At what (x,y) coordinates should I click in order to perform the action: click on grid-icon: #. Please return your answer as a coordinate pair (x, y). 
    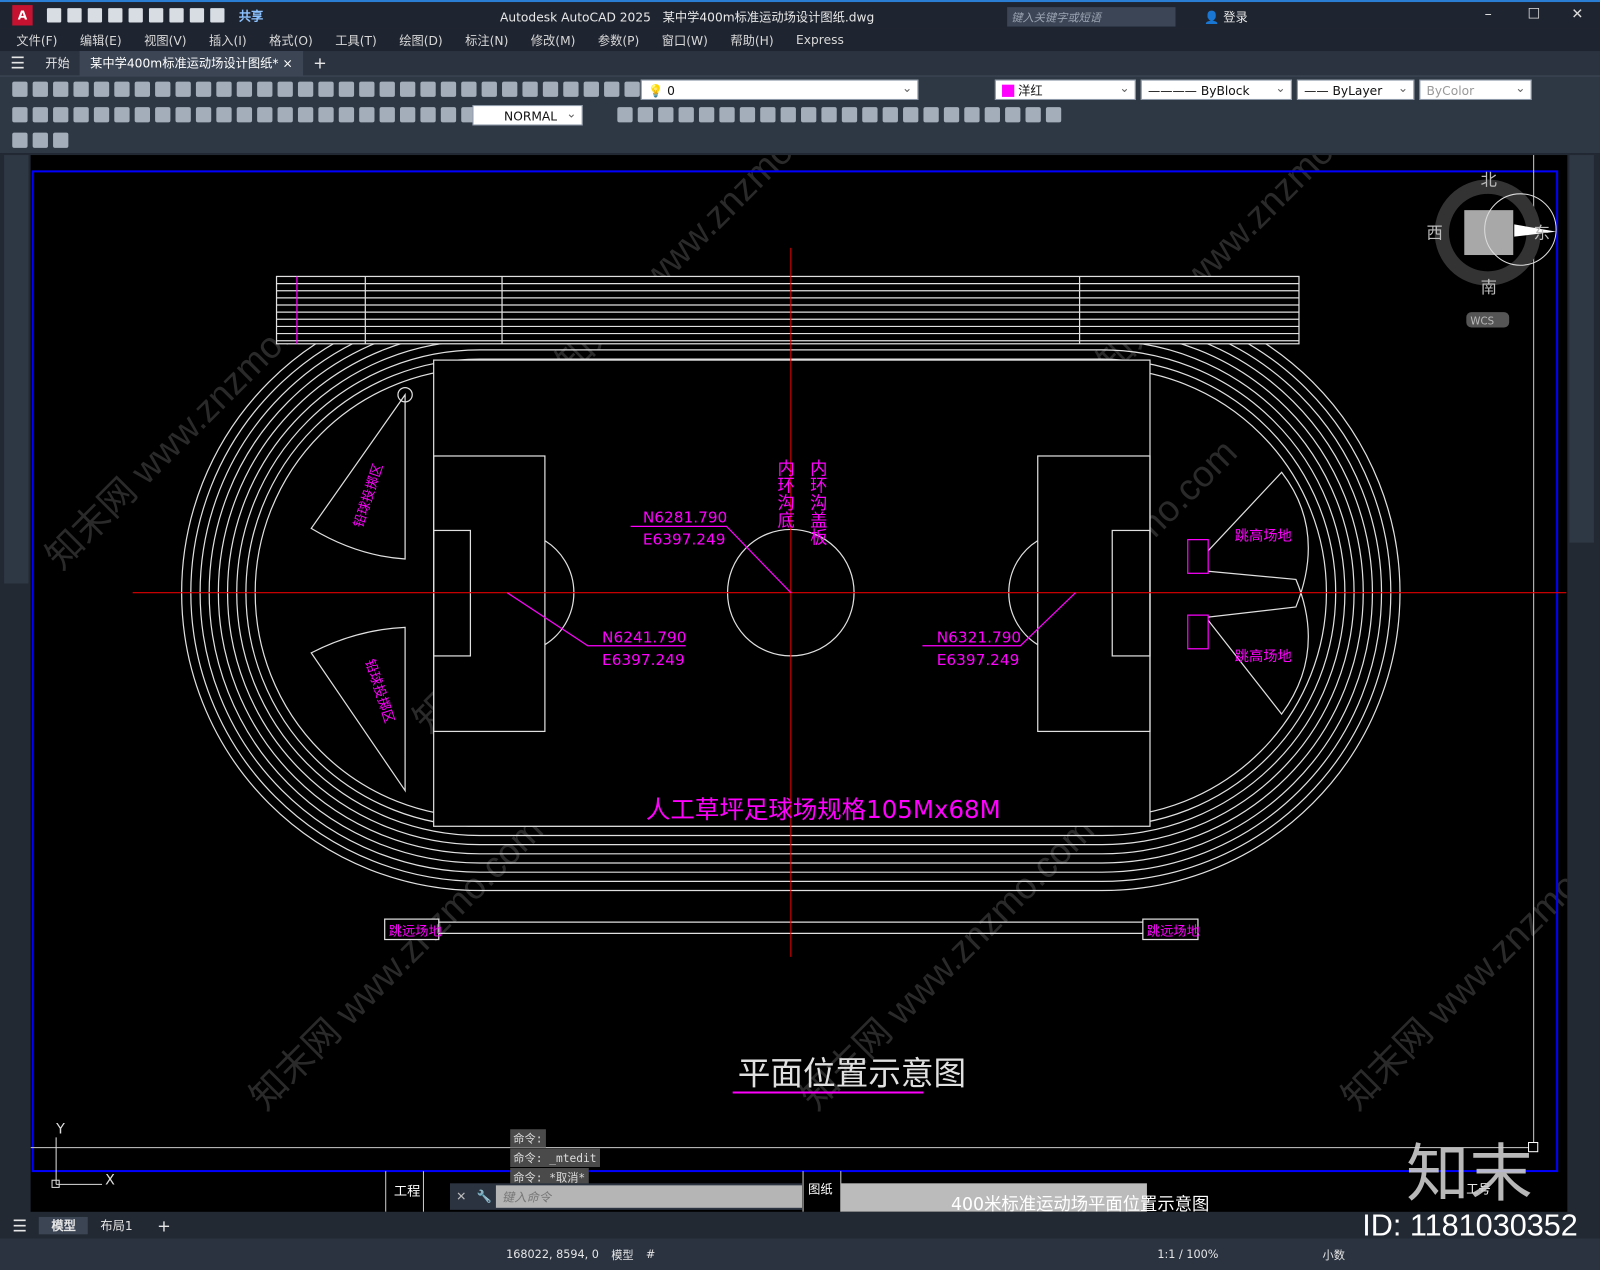
    Looking at the image, I should click on (650, 1254).